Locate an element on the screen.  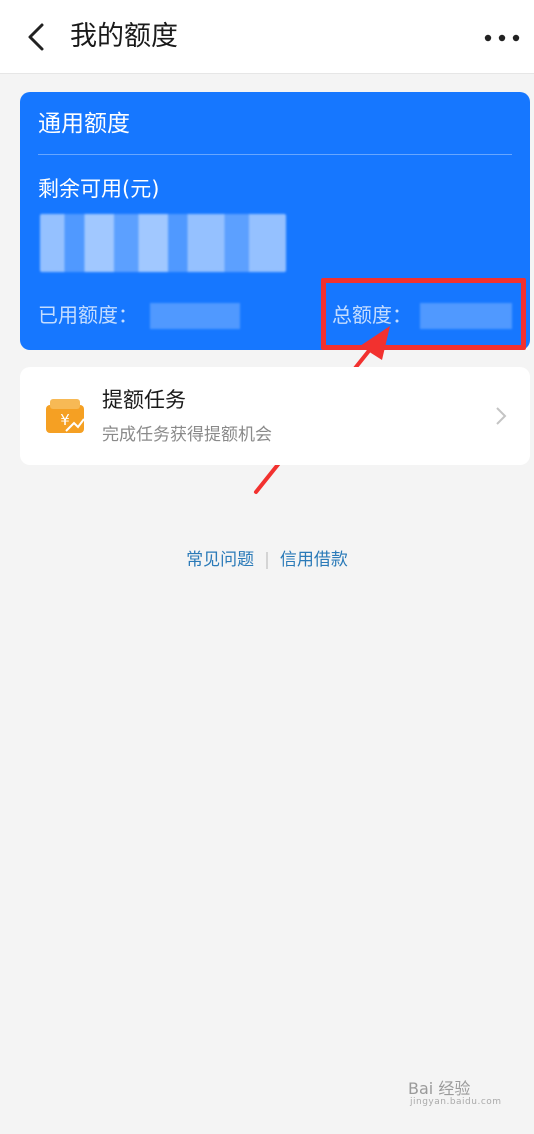
card-divider is located at coordinates (275, 154).